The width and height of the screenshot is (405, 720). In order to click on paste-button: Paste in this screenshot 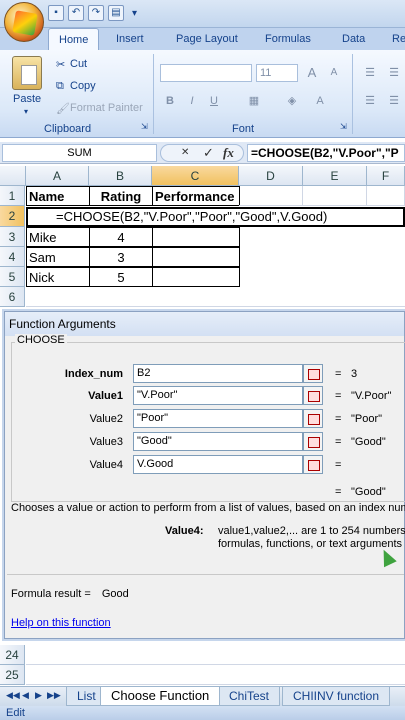, I will do `click(27, 99)`.